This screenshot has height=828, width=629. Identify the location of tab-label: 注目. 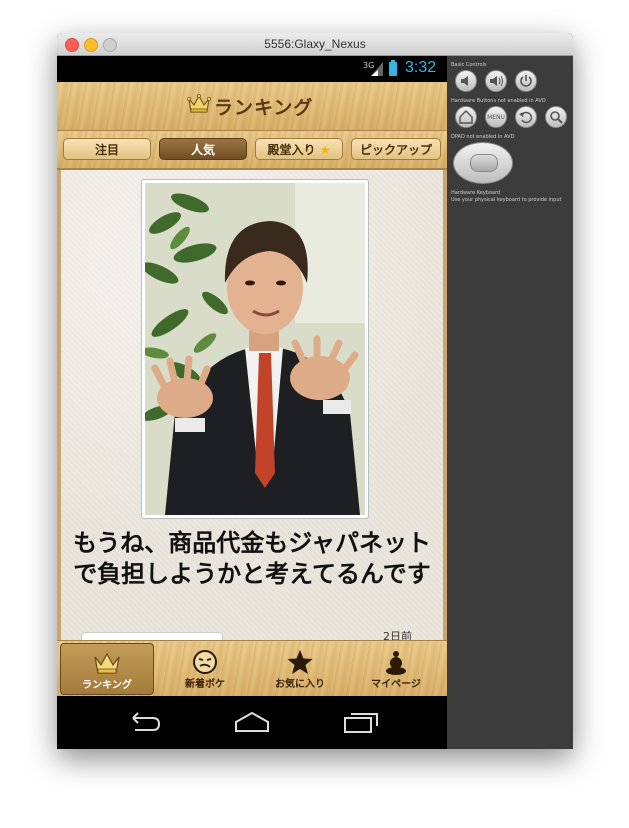
(106, 150).